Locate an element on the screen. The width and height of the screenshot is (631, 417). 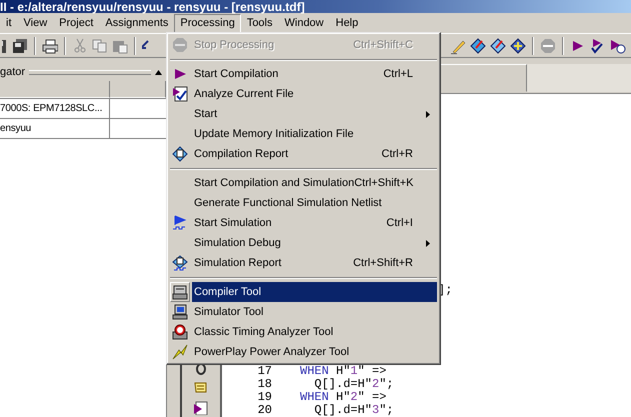
panel-grip is located at coordinates (90, 72).